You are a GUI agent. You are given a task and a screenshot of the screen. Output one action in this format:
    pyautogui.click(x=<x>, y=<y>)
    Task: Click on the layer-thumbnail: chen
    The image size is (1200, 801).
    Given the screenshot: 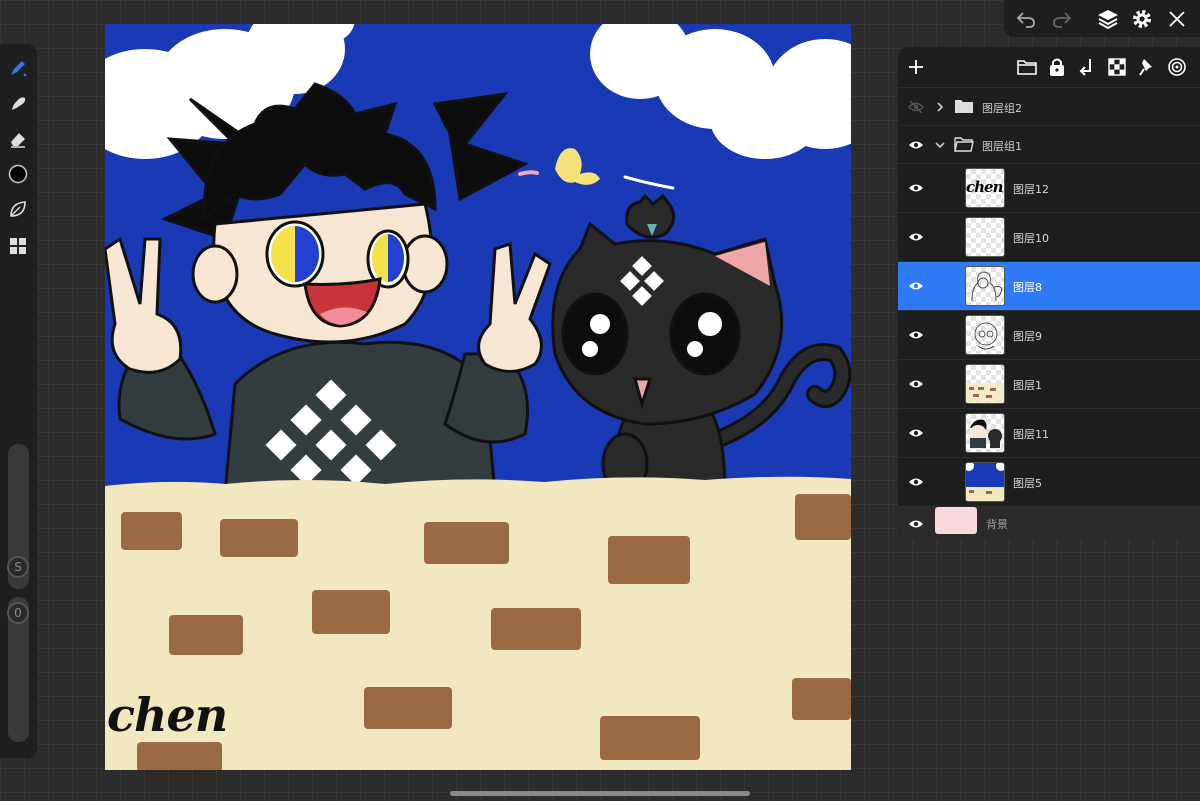 What is the action you would take?
    pyautogui.click(x=985, y=188)
    